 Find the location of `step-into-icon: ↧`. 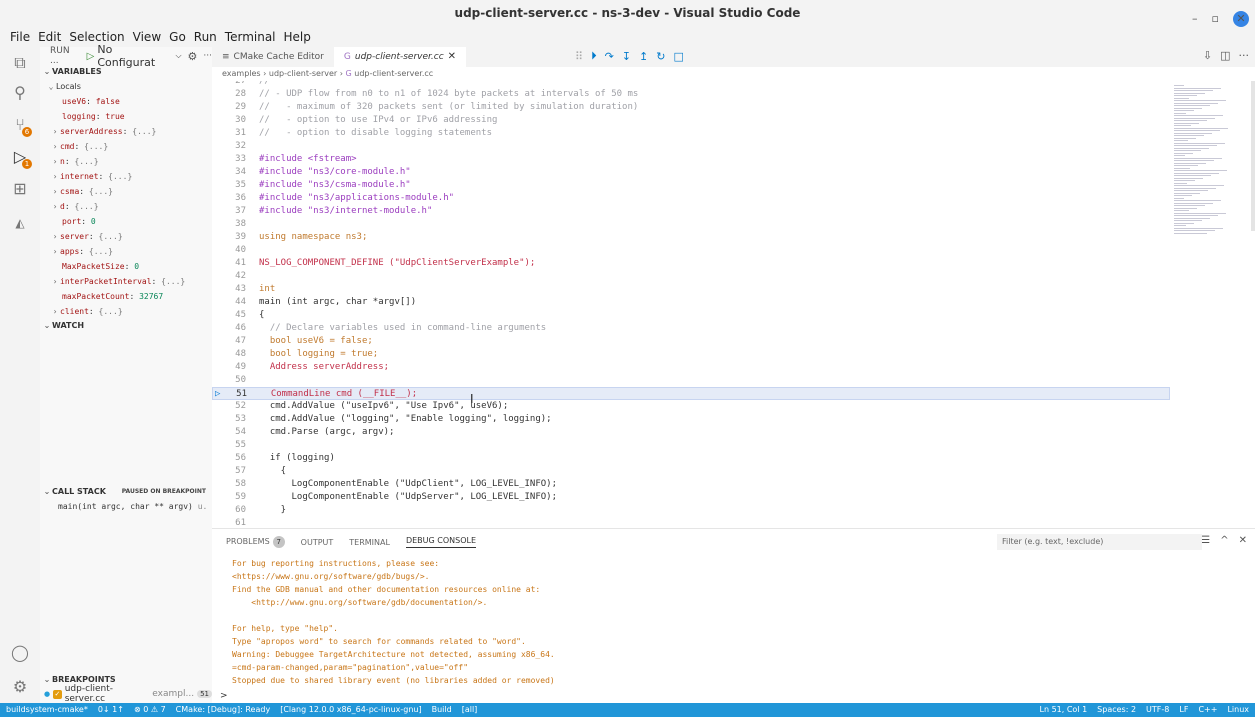

step-into-icon: ↧ is located at coordinates (626, 56).